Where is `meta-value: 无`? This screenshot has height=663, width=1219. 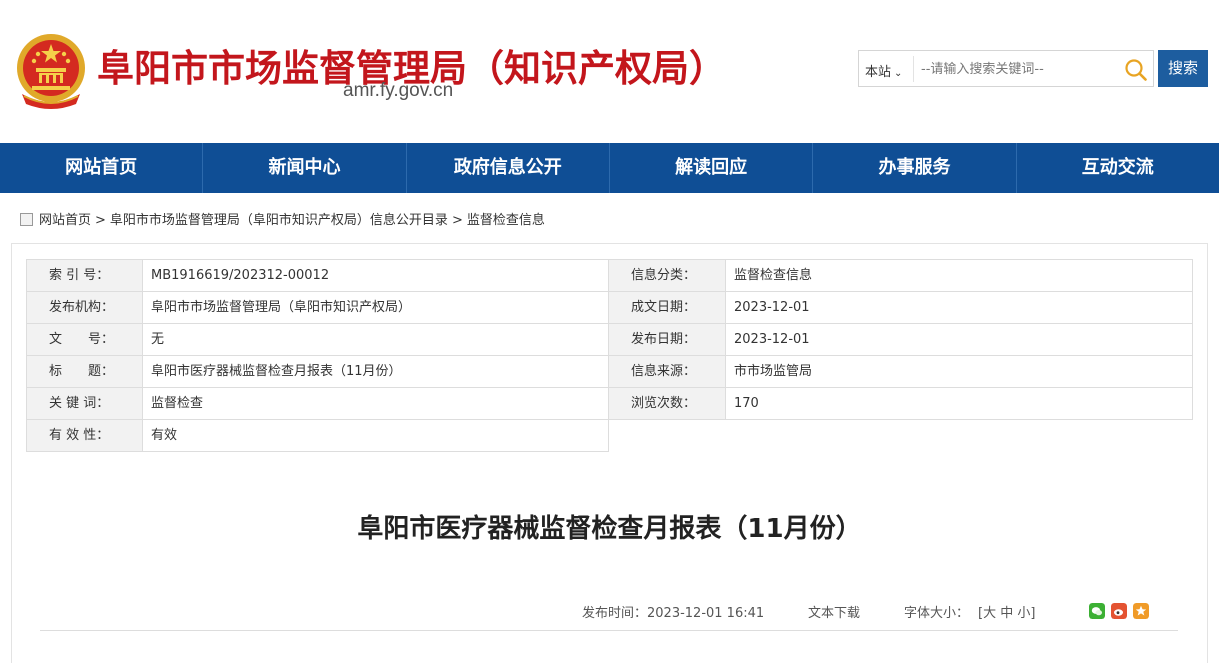
meta-value: 无 is located at coordinates (375, 339).